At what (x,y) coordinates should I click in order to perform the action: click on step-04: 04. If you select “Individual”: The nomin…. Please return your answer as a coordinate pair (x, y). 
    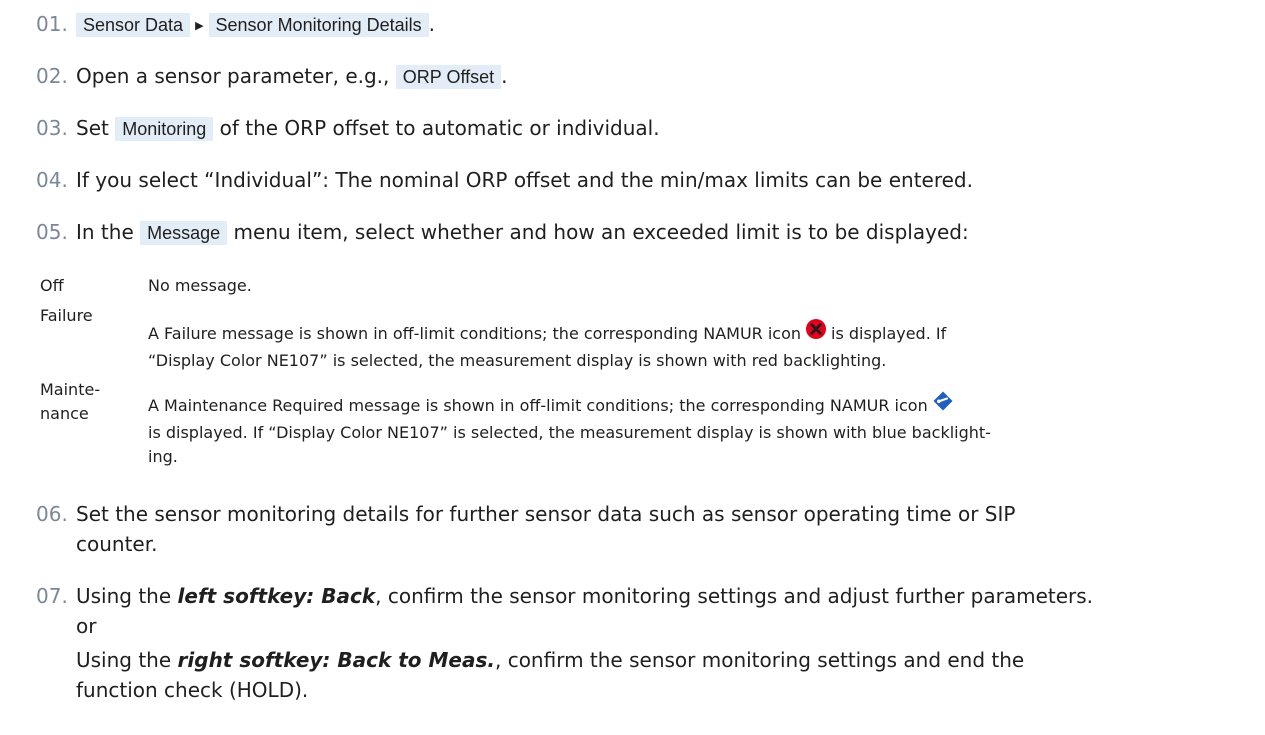
    Looking at the image, I should click on (504, 180).